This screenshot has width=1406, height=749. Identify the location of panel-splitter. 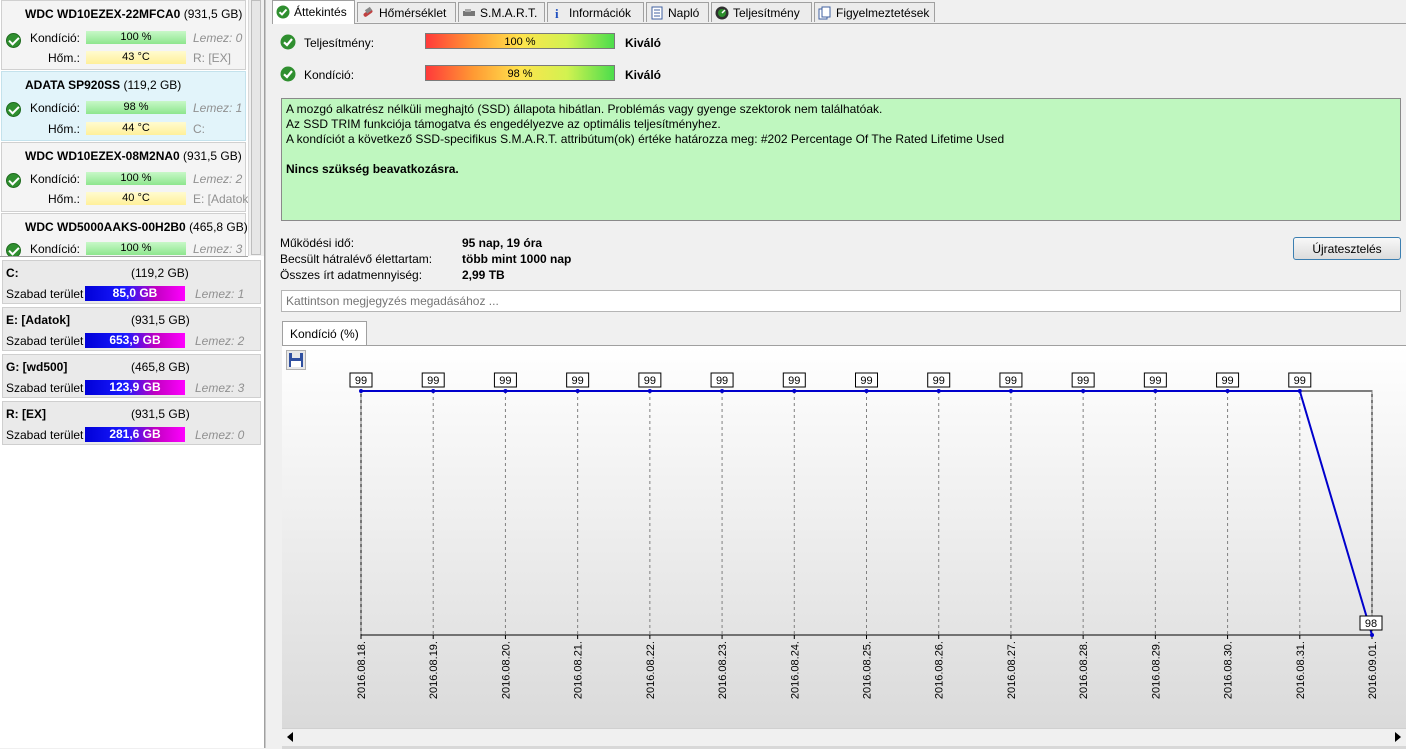
(268, 374).